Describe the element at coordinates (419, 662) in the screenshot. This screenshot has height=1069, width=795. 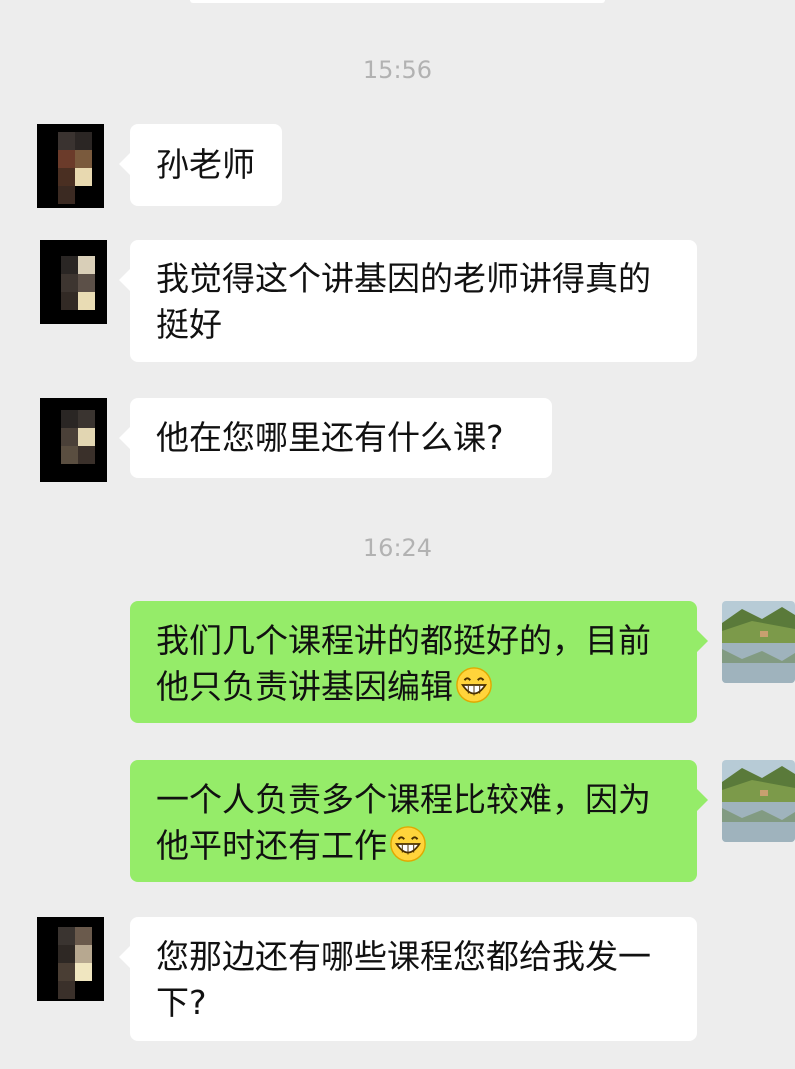
I see `message-bubble-outgoing: 我们几个课程讲的都挺好的，目前 他只负责讲基因编辑` at that location.